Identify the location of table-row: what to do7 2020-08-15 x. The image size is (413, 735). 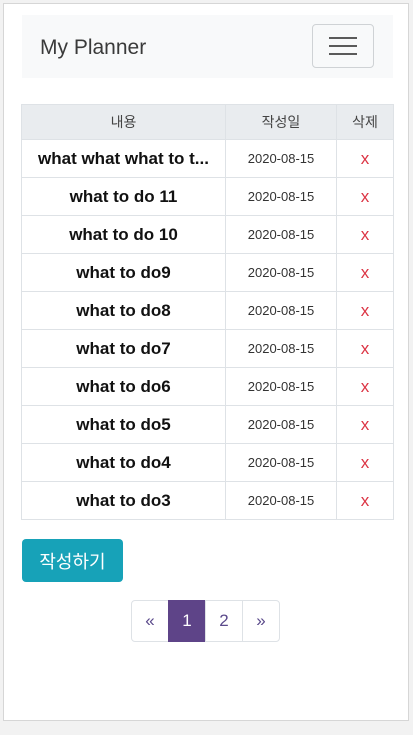
(207, 348).